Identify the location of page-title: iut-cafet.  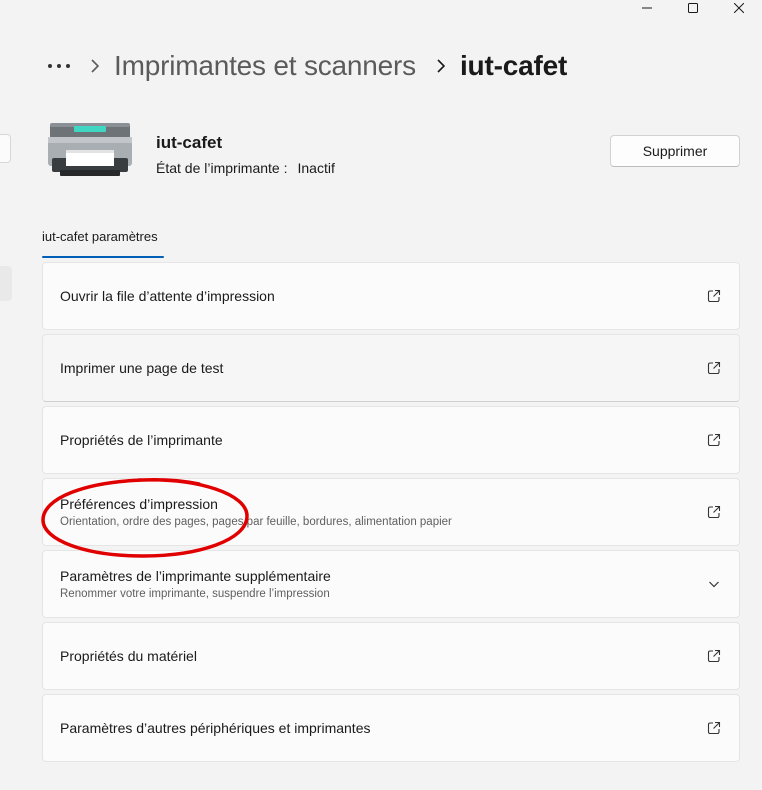
(513, 65).